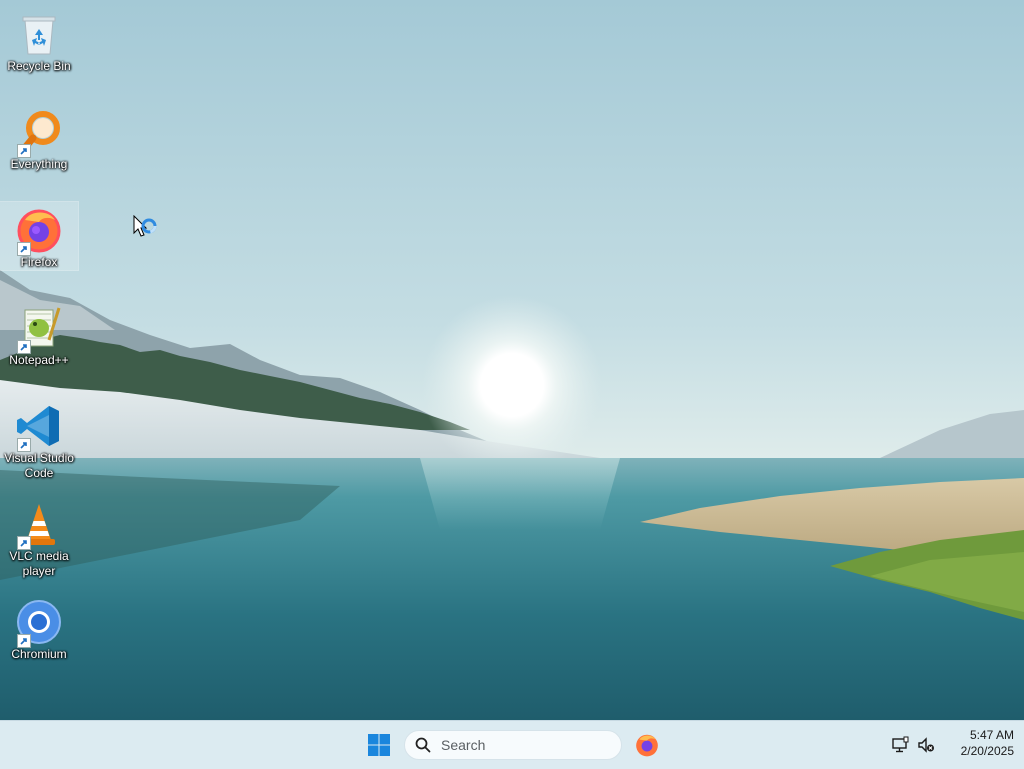  Describe the element at coordinates (39, 262) in the screenshot. I see `desktop-icon-label: Firefox` at that location.